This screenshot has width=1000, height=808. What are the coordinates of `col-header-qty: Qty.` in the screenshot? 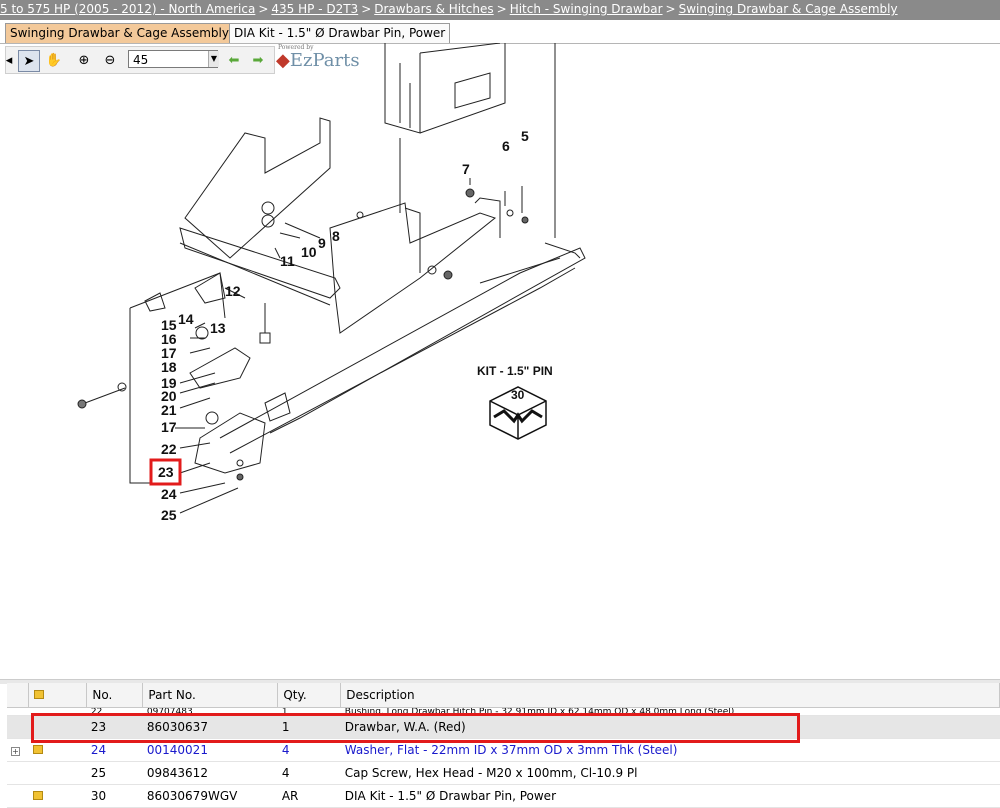 It's located at (309, 695).